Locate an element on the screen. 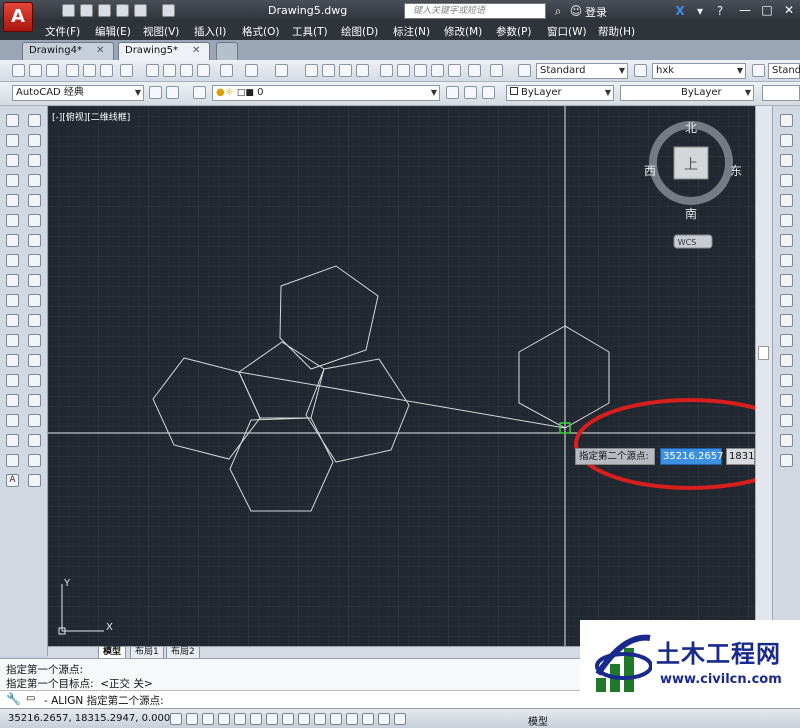 The height and width of the screenshot is (728, 800). menu-insert: 插入(I) is located at coordinates (210, 31).